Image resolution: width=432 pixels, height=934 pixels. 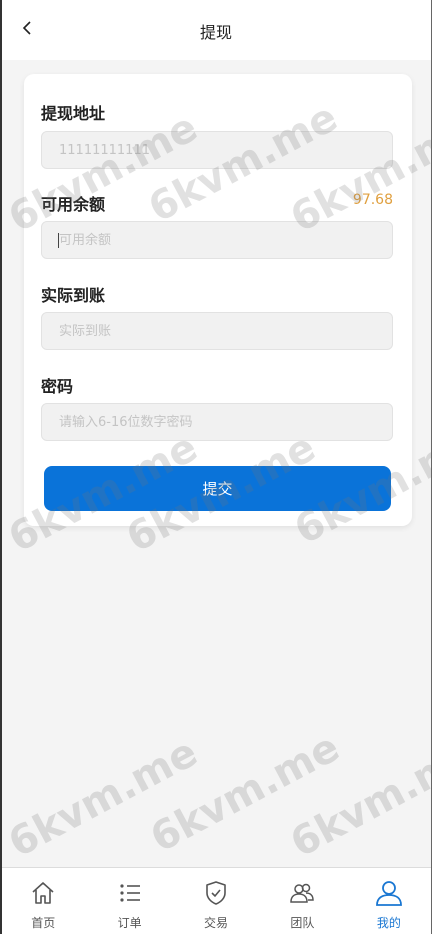 I want to click on bottom-tab-bar: 首页 订单 交易 团队 我的, so click(x=216, y=900).